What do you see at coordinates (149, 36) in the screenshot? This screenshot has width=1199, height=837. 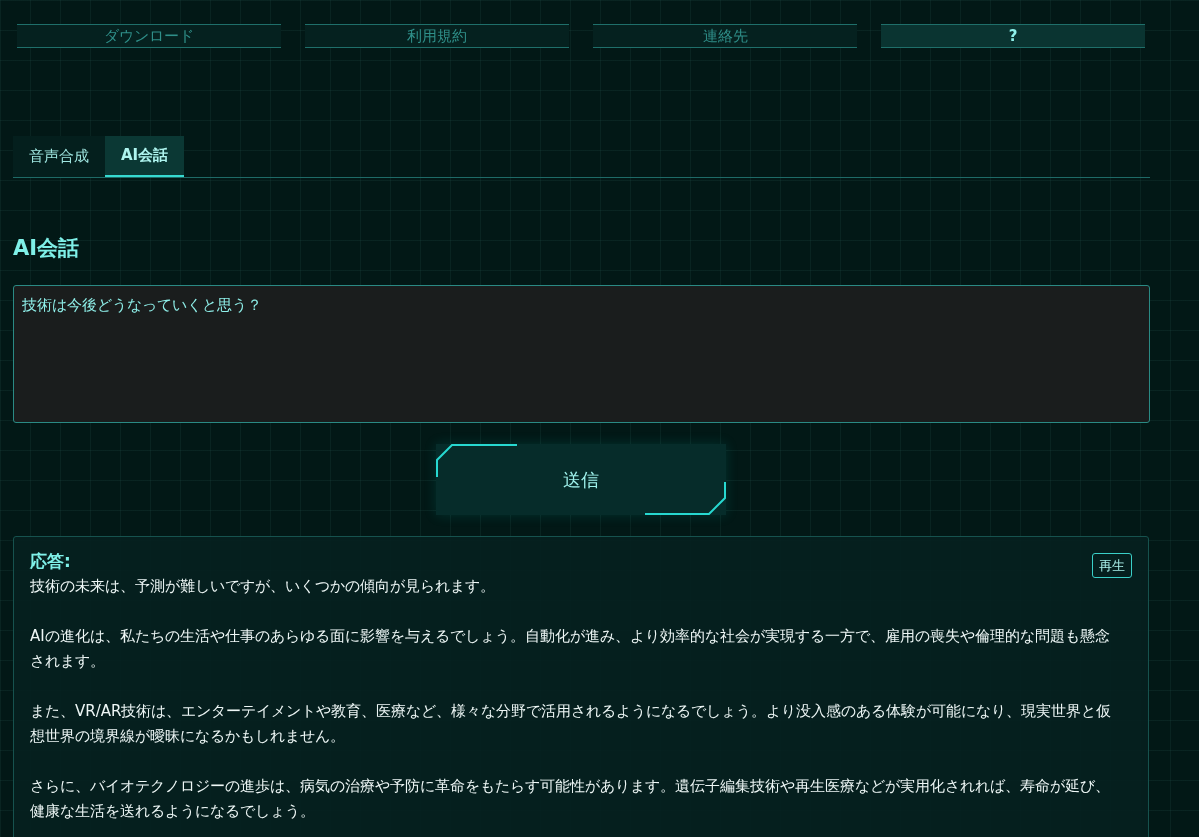 I see `nav-button: ダウンロード` at bounding box center [149, 36].